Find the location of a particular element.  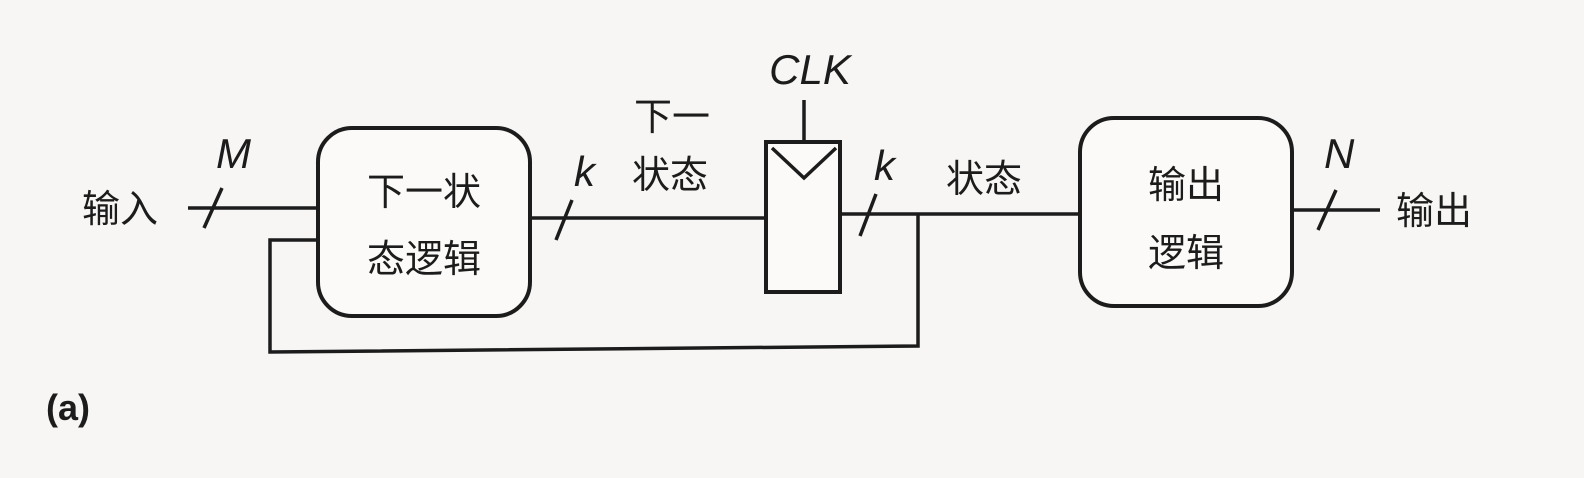

output-logic-line1: 输出 is located at coordinates (1186, 185).